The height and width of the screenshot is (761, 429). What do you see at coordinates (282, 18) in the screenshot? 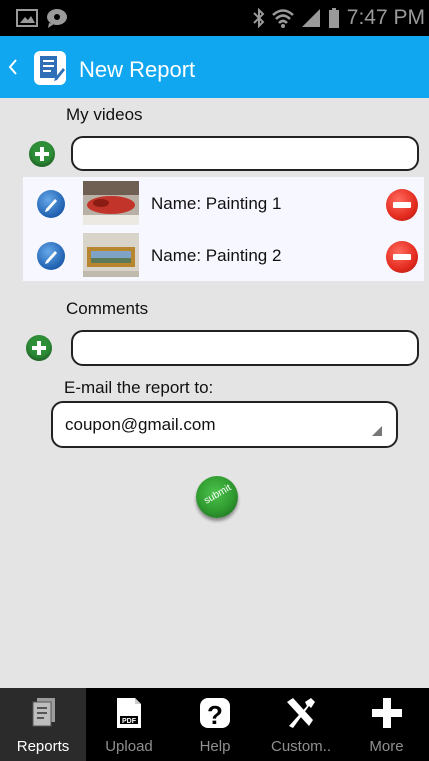
I see `wifi-icon` at bounding box center [282, 18].